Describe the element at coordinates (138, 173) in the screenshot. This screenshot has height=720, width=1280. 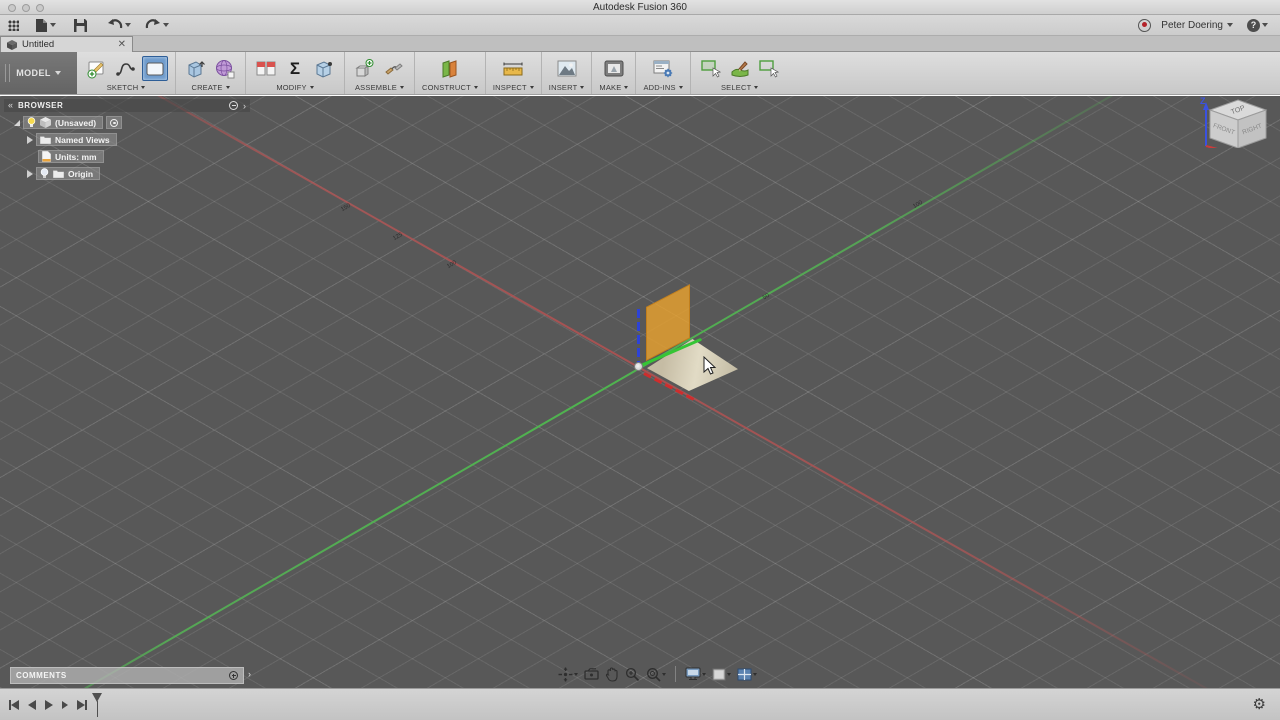
I see `browser-row-origin: Origin` at that location.